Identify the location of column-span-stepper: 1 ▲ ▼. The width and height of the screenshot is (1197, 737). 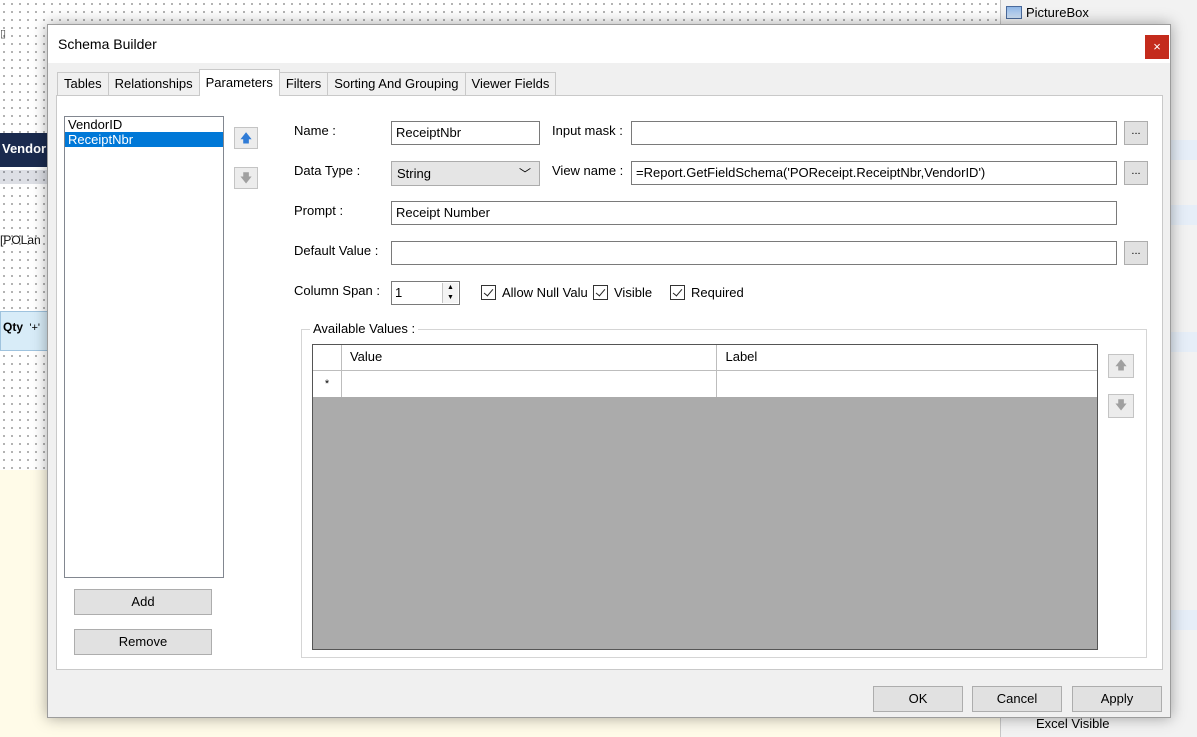
(425, 293).